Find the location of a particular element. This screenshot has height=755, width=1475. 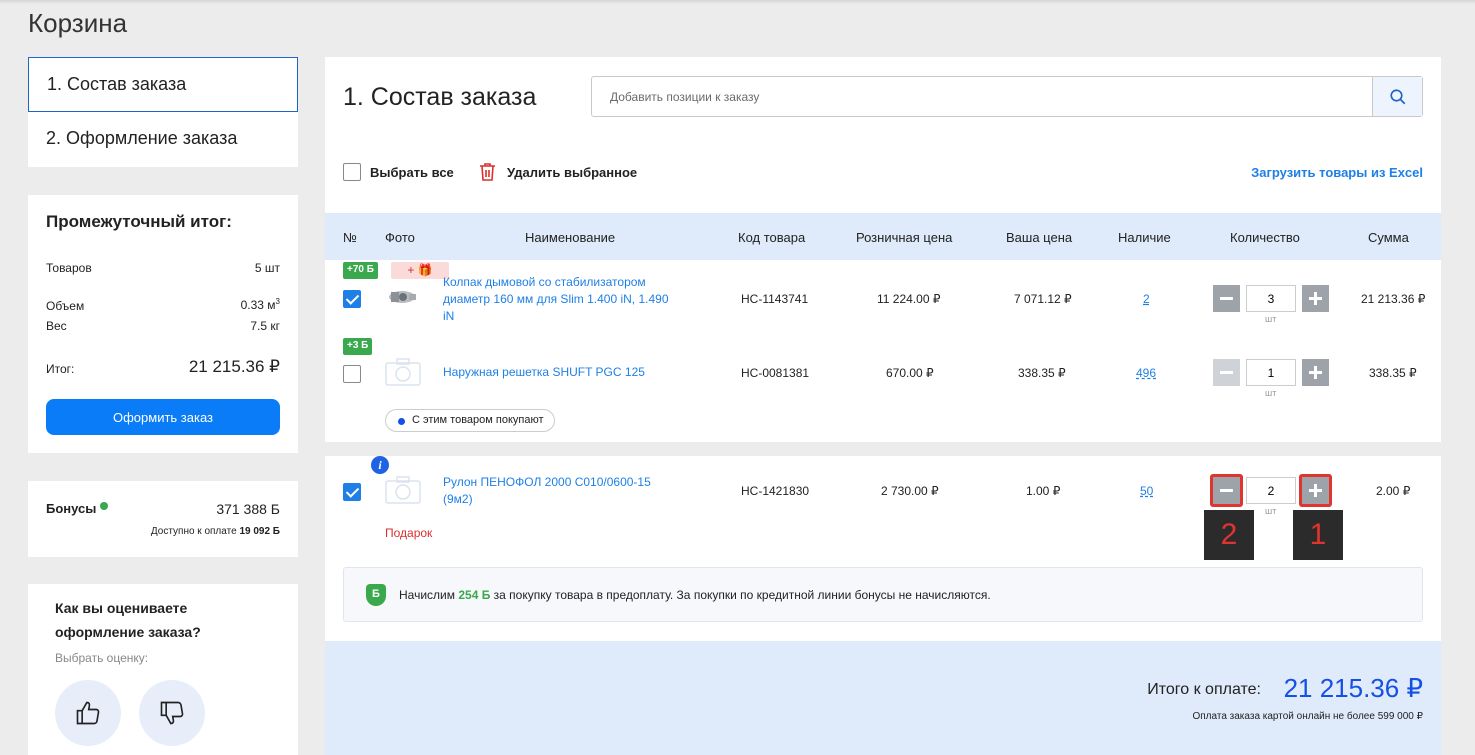

your-price: 7 071.12 ₽ is located at coordinates (1043, 299).